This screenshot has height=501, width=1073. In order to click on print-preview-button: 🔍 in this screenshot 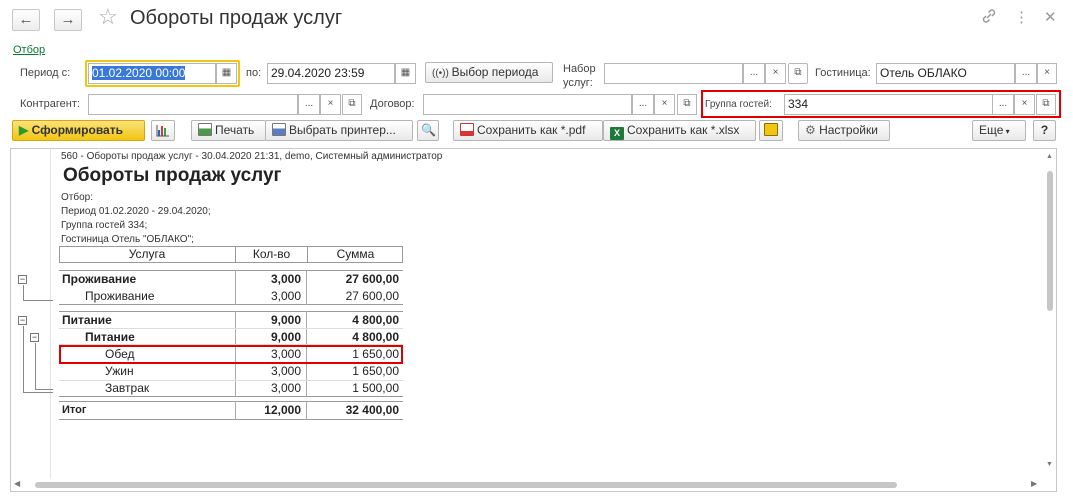, I will do `click(428, 130)`.